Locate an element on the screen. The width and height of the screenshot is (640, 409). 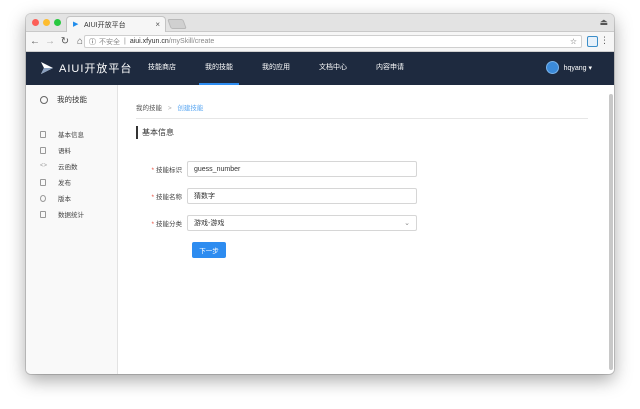
browser-tab: ▶ AIUI开放平台 × is located at coordinates (116, 24).